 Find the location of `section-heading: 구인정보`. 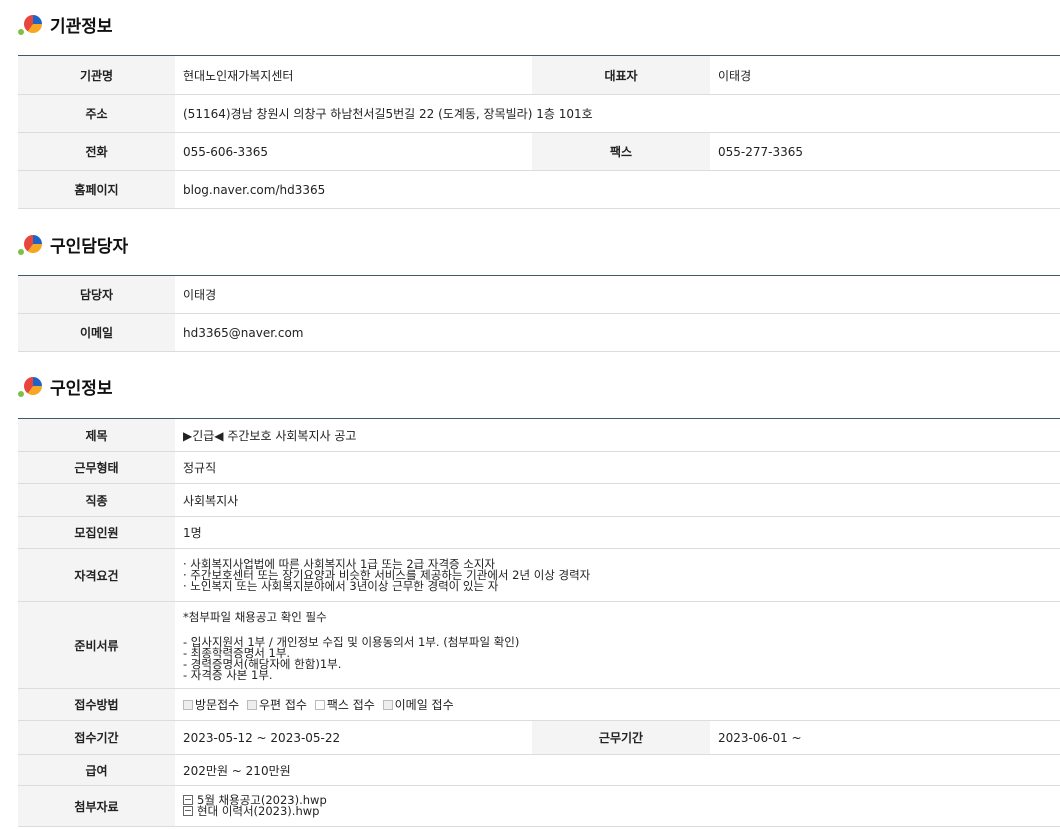

section-heading: 구인정보 is located at coordinates (81, 389).